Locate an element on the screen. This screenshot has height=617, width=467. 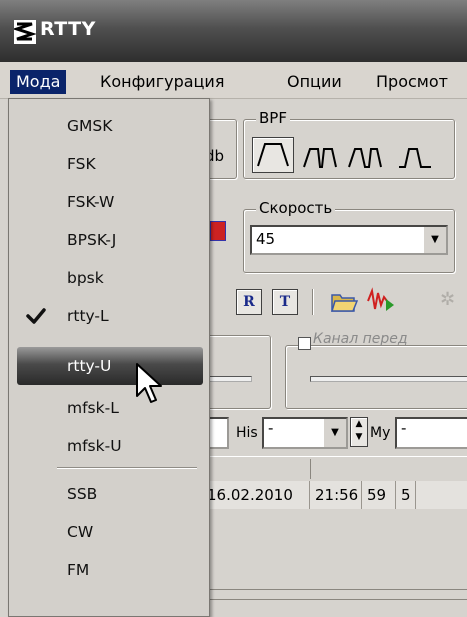
r-button: R is located at coordinates (249, 302).